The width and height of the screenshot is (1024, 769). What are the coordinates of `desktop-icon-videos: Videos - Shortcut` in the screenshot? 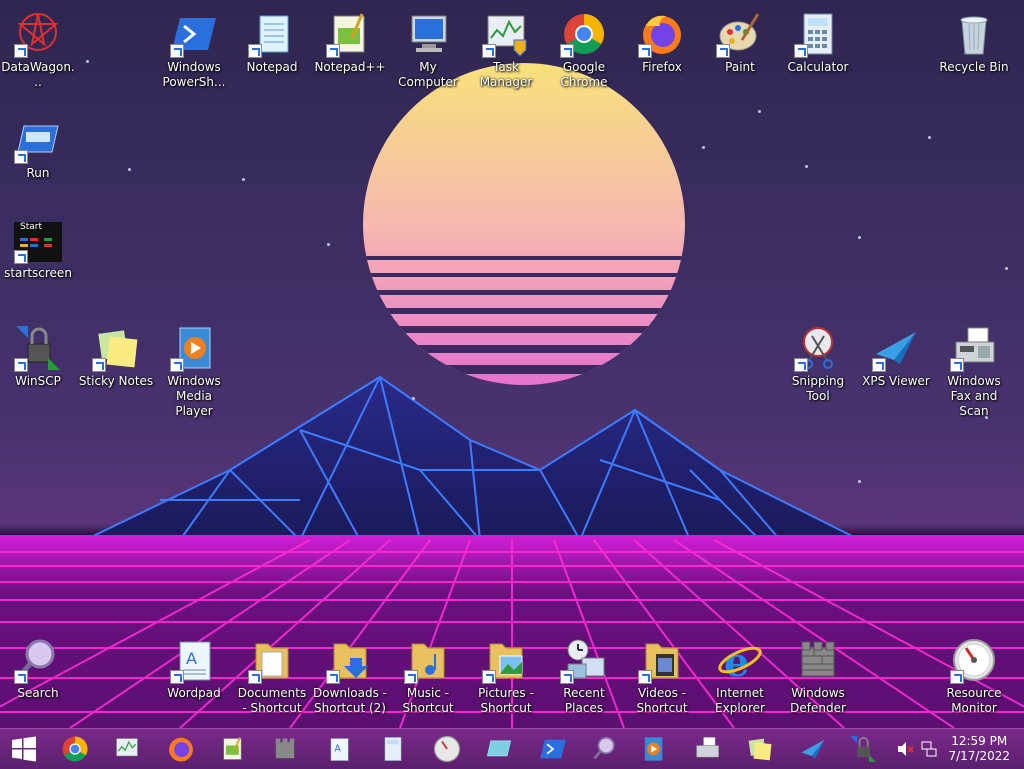 It's located at (662, 677).